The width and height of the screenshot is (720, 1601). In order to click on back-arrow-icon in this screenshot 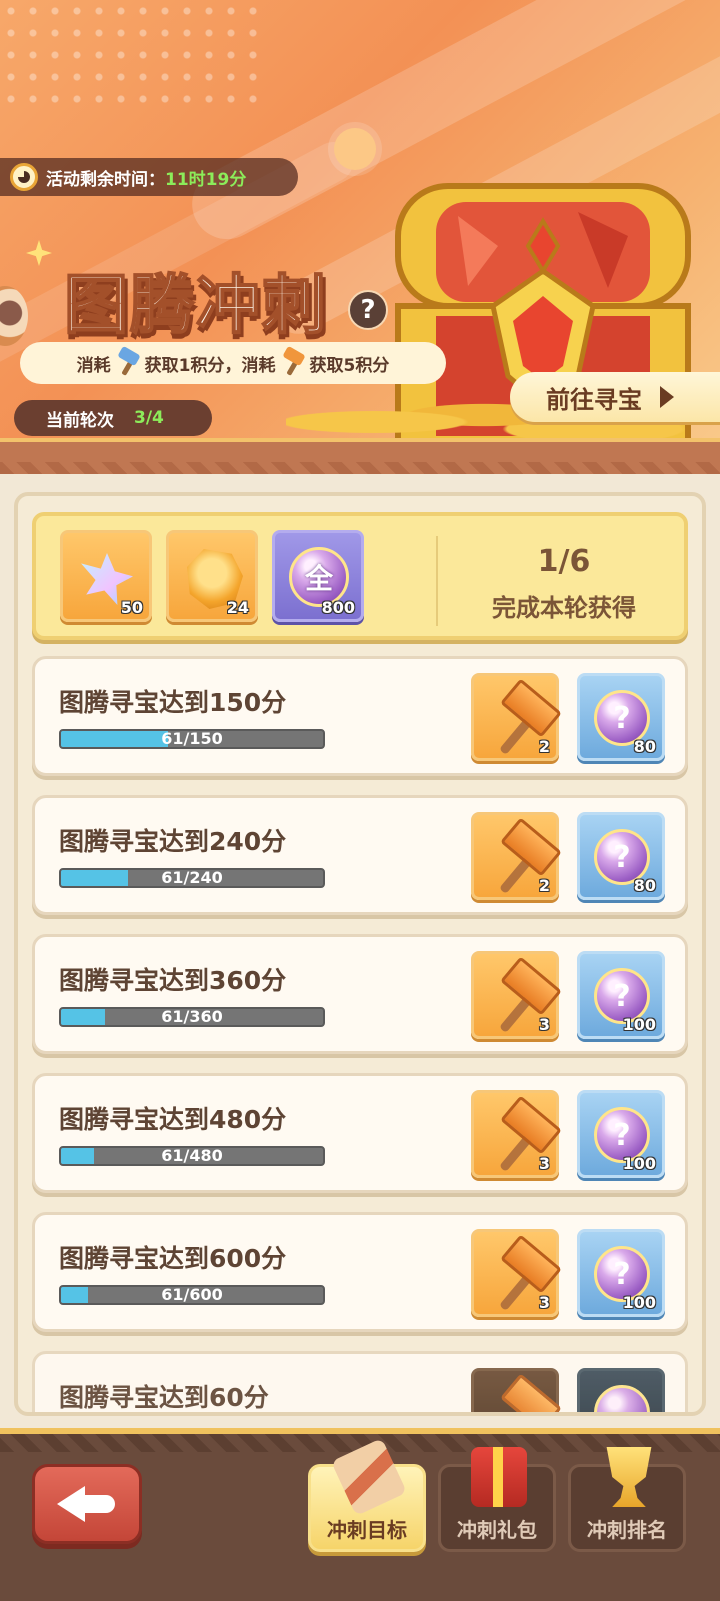, I will do `click(87, 1504)`.